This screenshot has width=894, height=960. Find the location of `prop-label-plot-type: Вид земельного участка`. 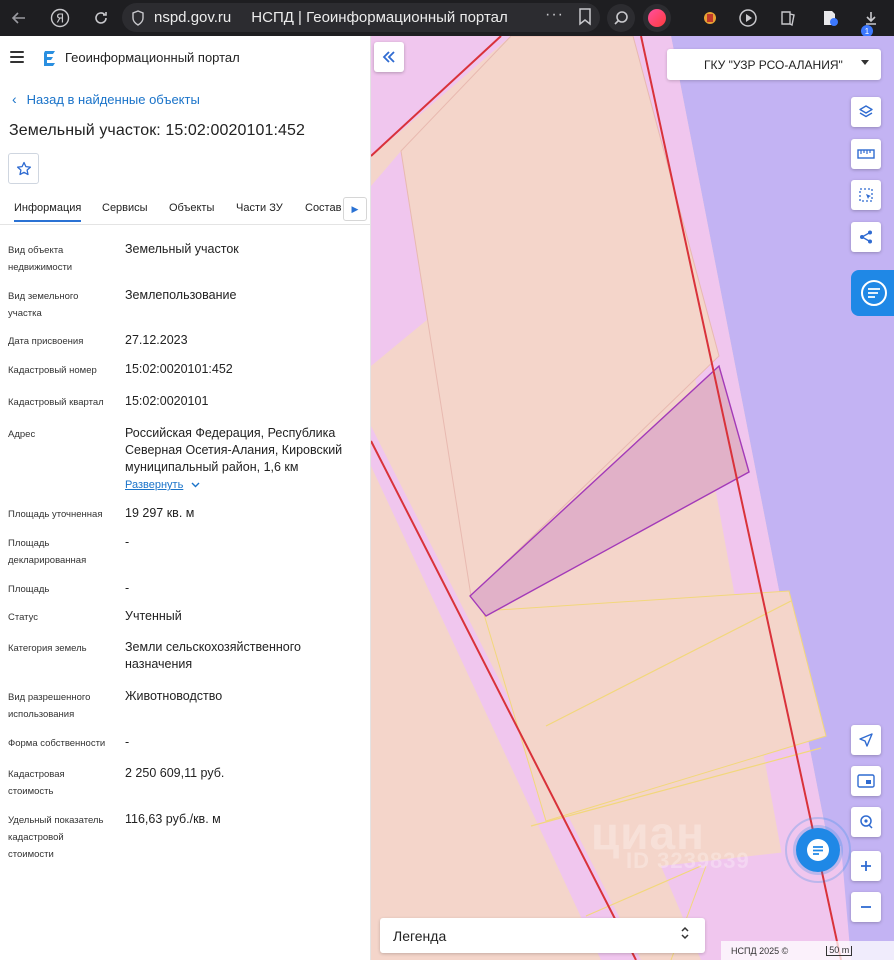

prop-label-plot-type: Вид земельного участка is located at coordinates (43, 305).